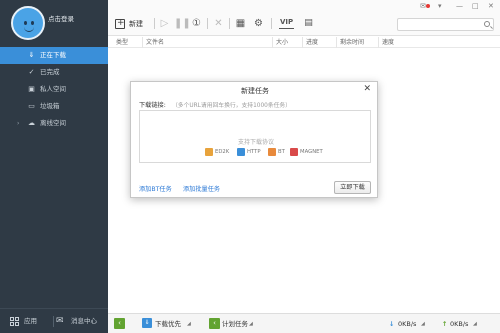 Image resolution: width=500 pixels, height=333 pixels. Describe the element at coordinates (423, 6) in the screenshot. I see `skin-icon: ✉` at that location.